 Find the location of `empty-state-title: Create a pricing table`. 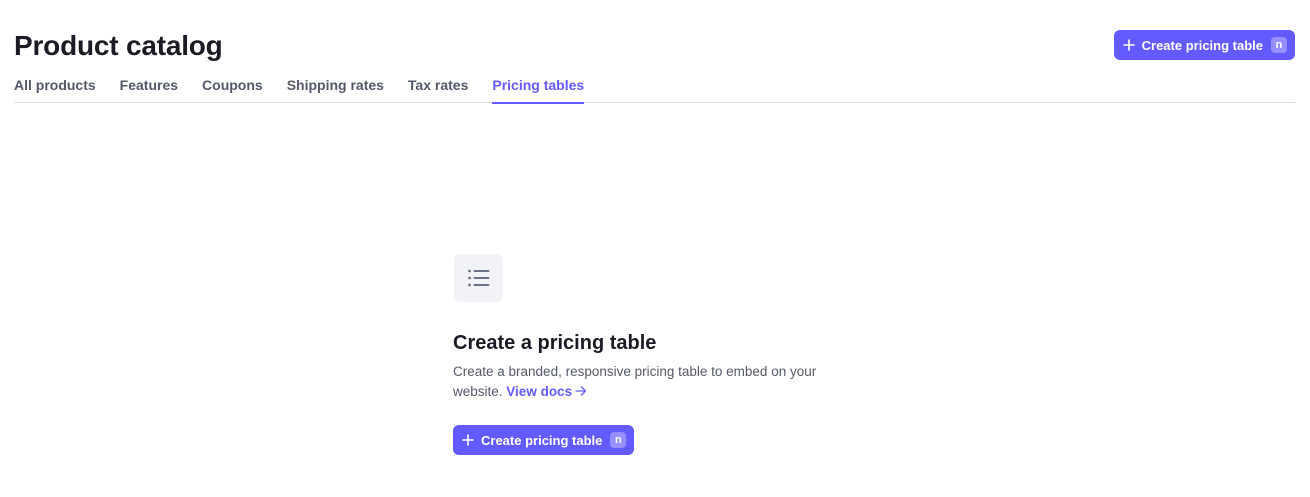

empty-state-title: Create a pricing table is located at coordinates (555, 343).